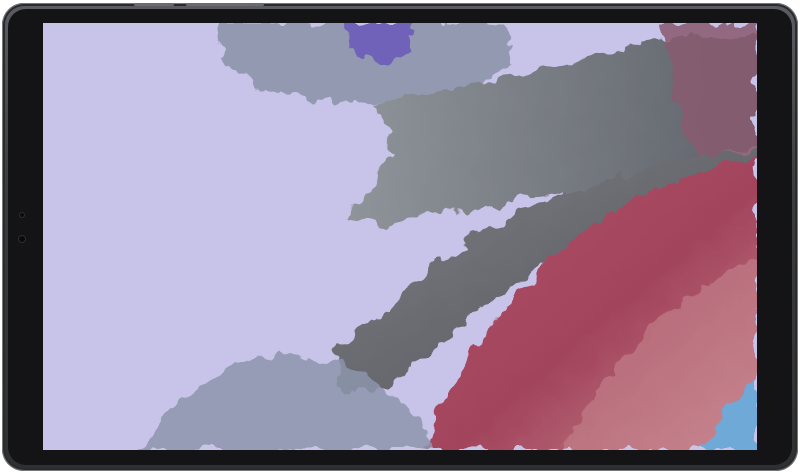 The width and height of the screenshot is (800, 473). What do you see at coordinates (22, 239) in the screenshot?
I see `front-camera-icon` at bounding box center [22, 239].